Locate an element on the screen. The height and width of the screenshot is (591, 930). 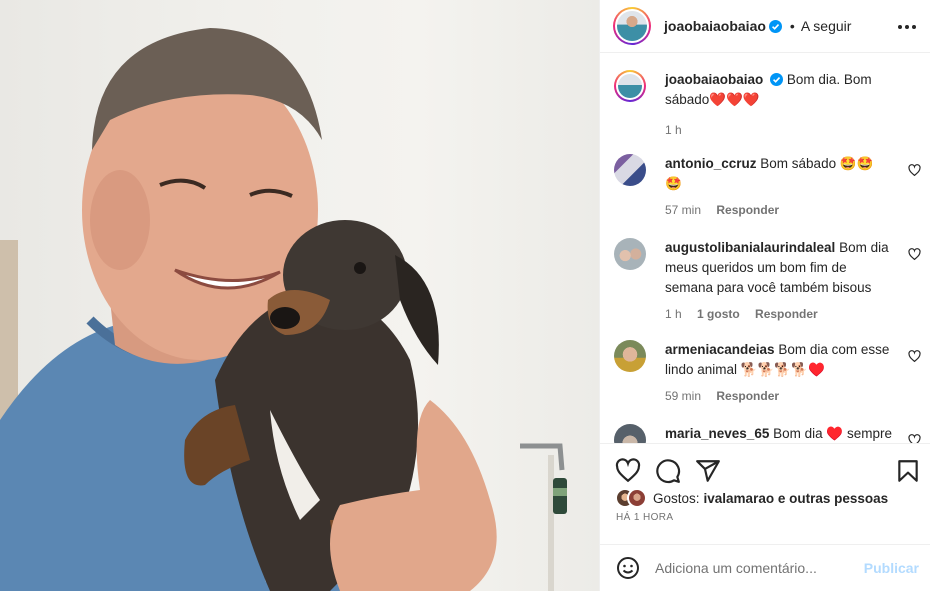
comment-time: 59 min is located at coordinates (683, 396).